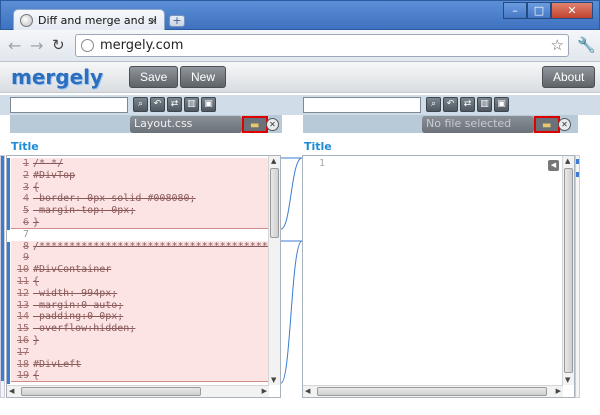 The width and height of the screenshot is (600, 415). I want to click on new-tab-button: +, so click(177, 21).